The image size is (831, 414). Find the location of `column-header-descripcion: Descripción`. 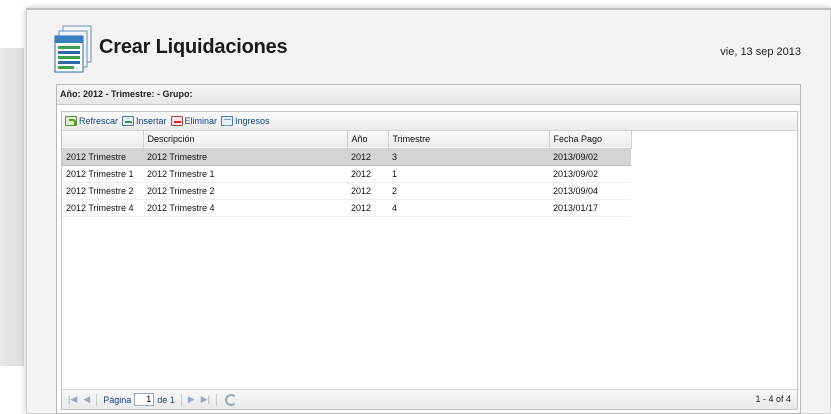

column-header-descripcion: Descripción is located at coordinates (245, 139).